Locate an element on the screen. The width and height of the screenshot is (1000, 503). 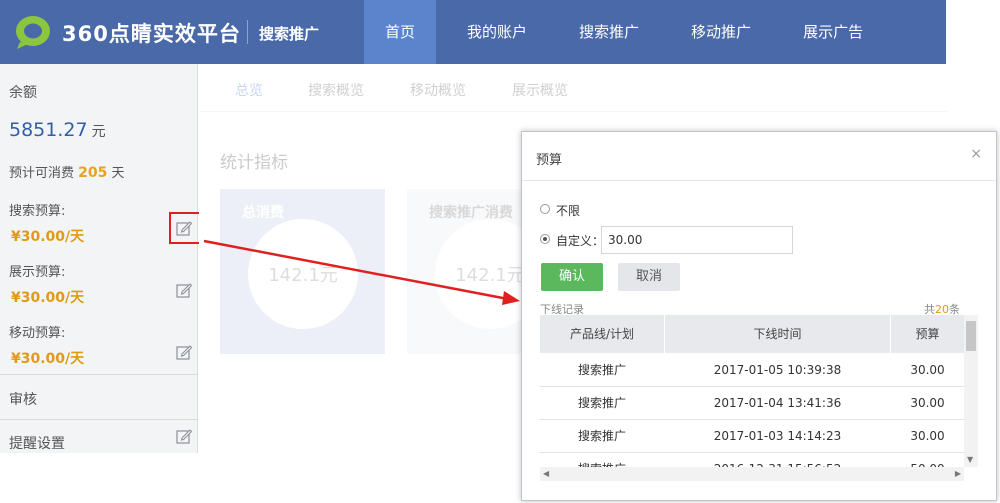
confirm-button: 确认 is located at coordinates (572, 277).